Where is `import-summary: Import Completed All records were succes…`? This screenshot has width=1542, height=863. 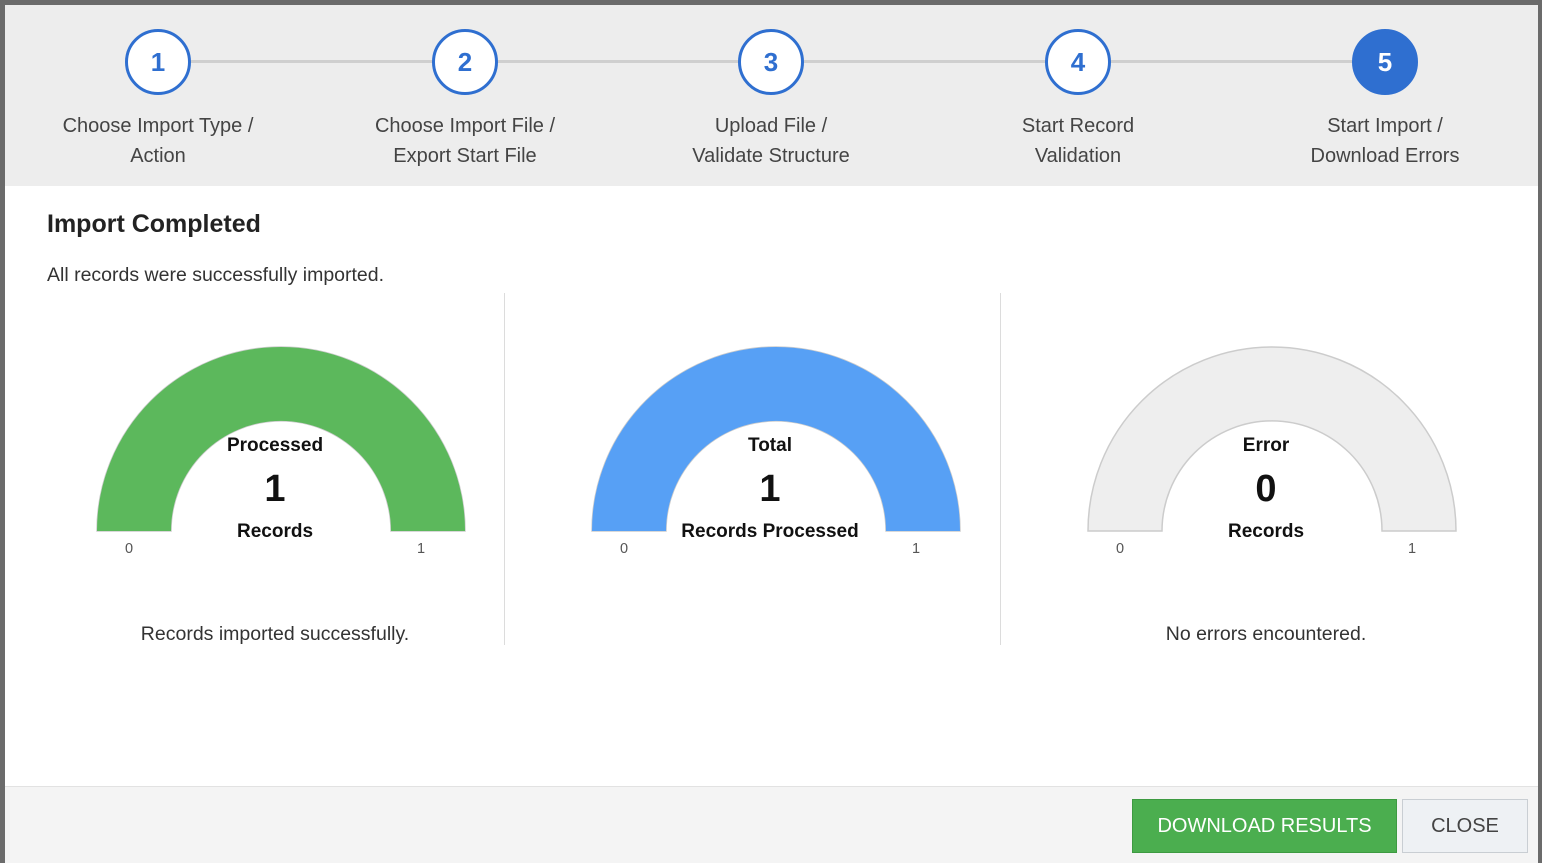 import-summary: Import Completed All records were succes… is located at coordinates (215, 248).